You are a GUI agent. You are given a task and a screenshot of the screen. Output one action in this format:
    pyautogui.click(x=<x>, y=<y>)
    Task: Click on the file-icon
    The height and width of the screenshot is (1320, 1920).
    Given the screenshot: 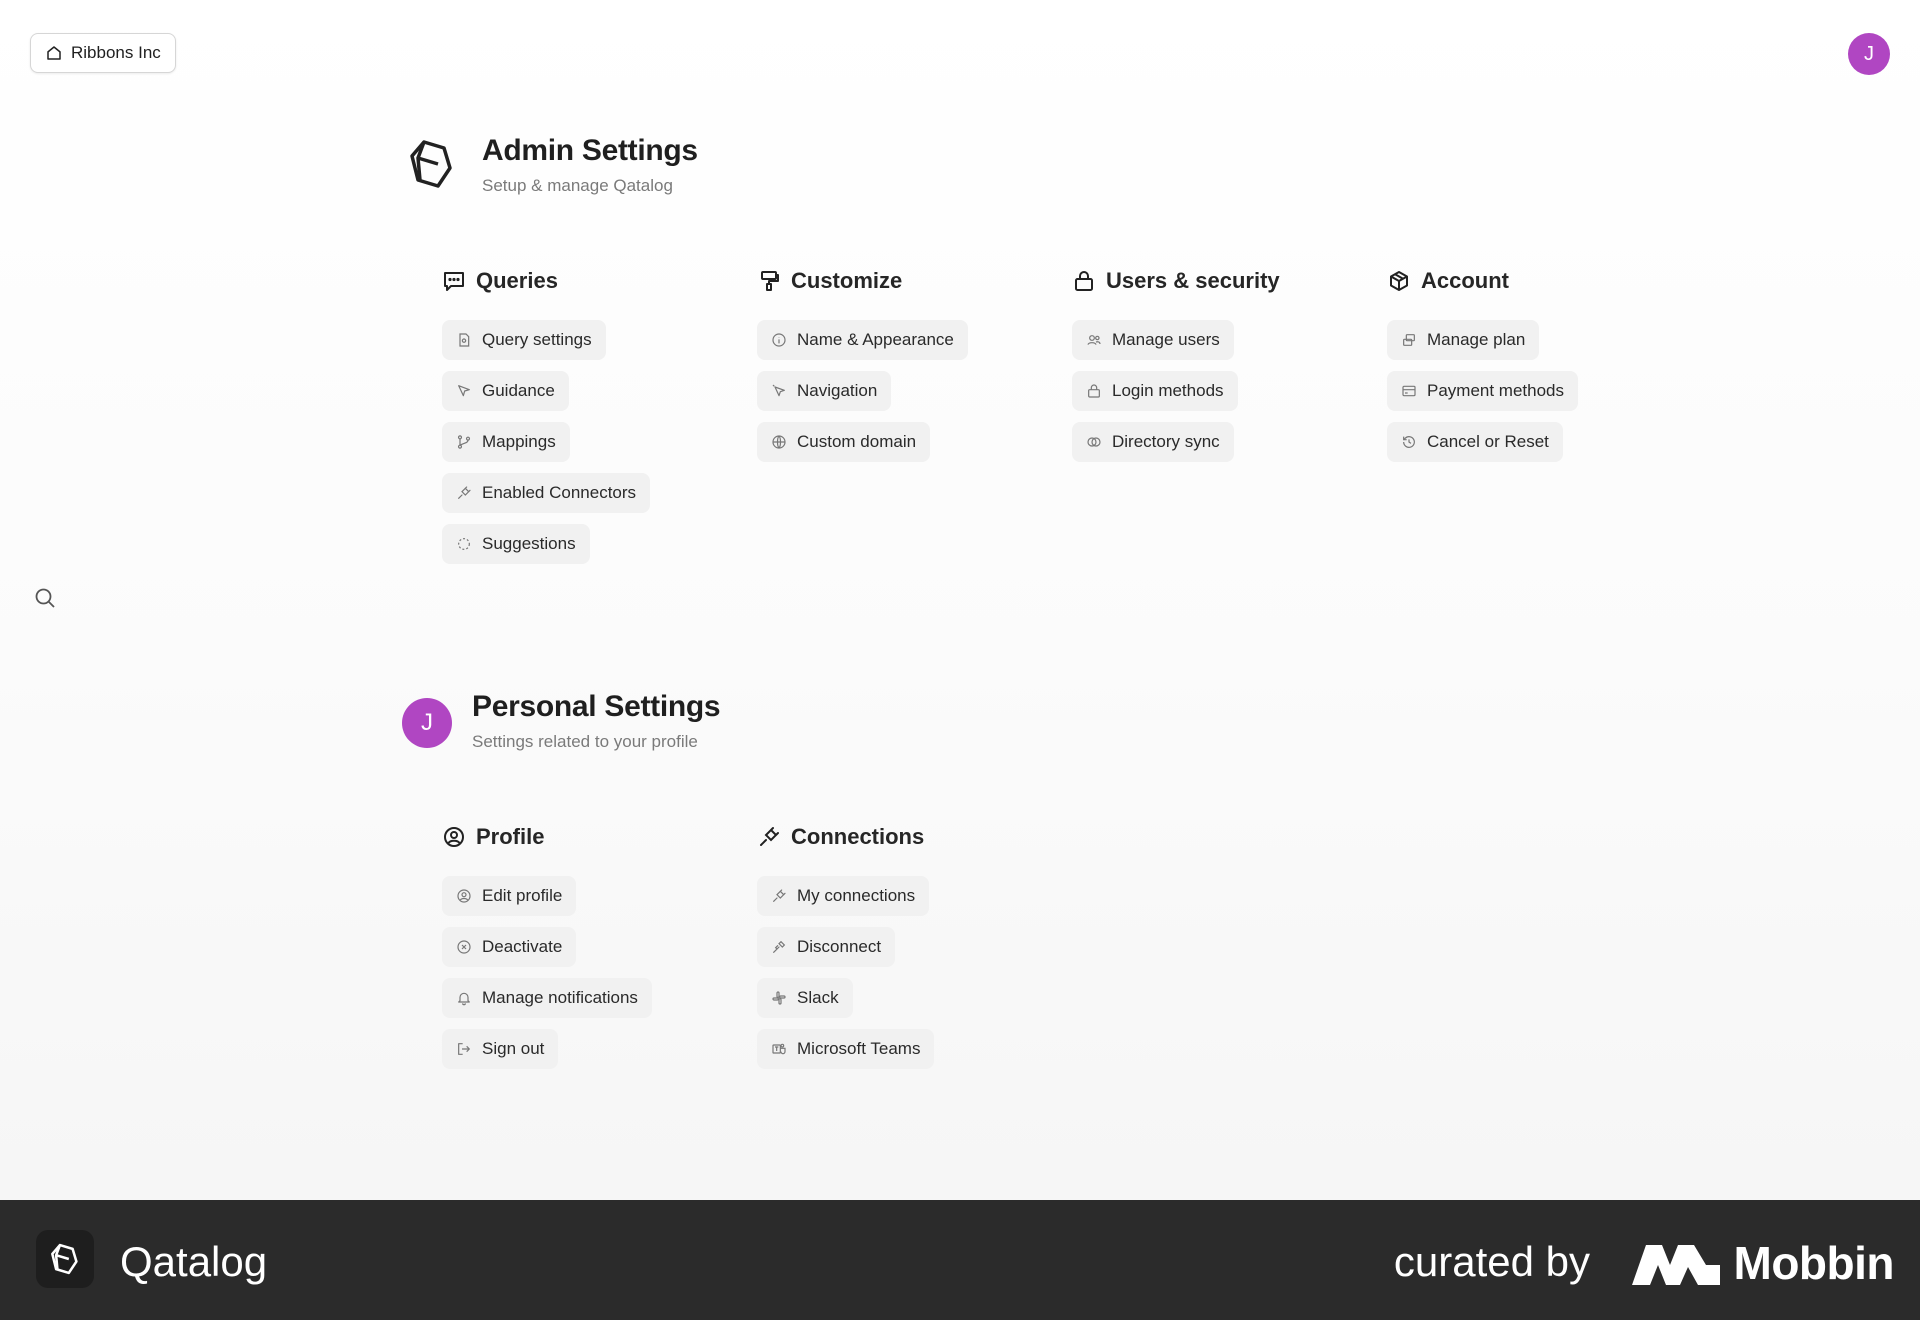 What is the action you would take?
    pyautogui.click(x=464, y=340)
    